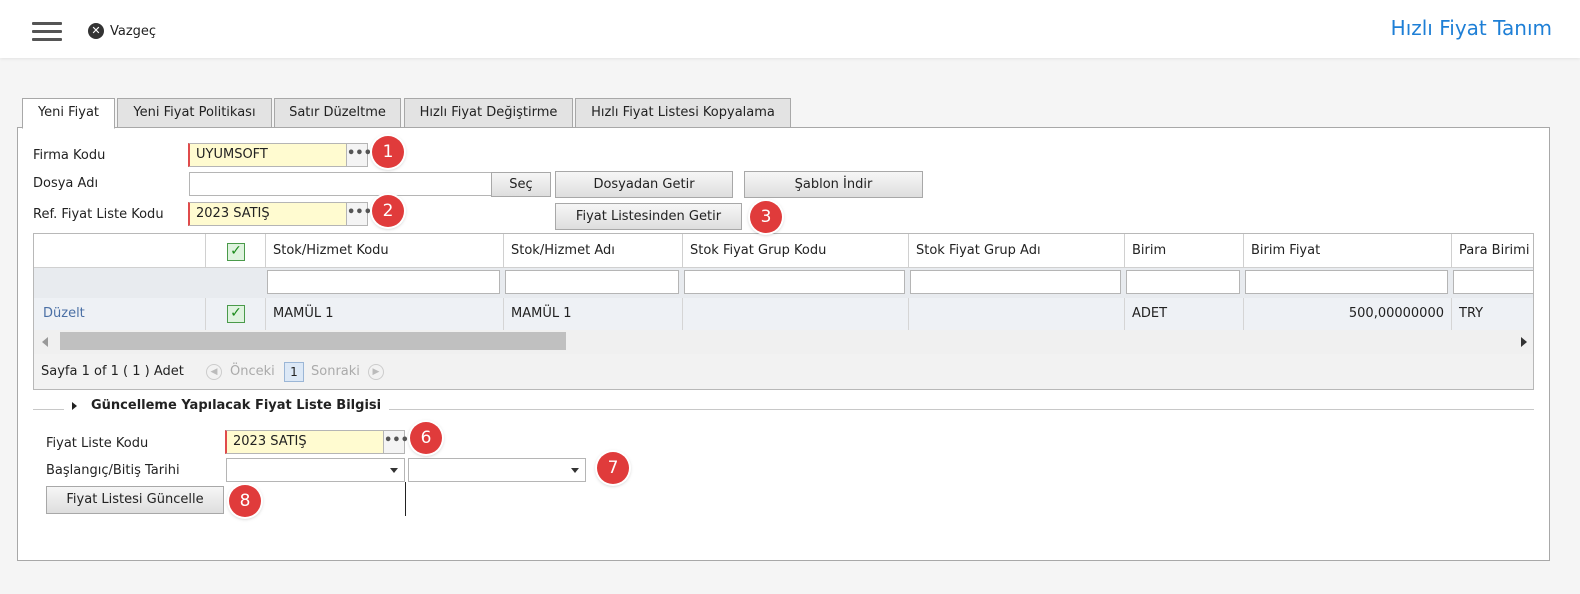 This screenshot has height=594, width=1580. I want to click on badge-7: 7, so click(613, 468).